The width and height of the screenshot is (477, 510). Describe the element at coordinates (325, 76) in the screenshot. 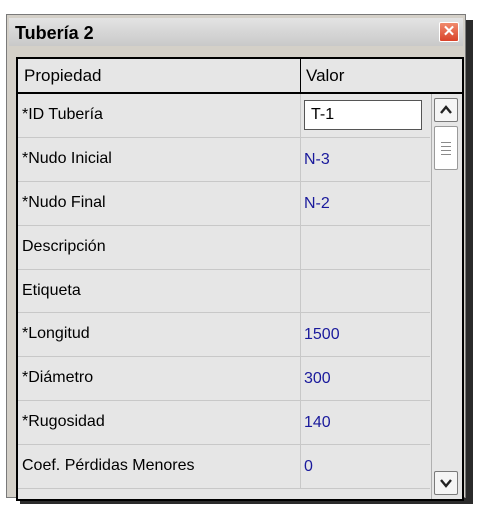

I see `header-value-label: Valor` at that location.